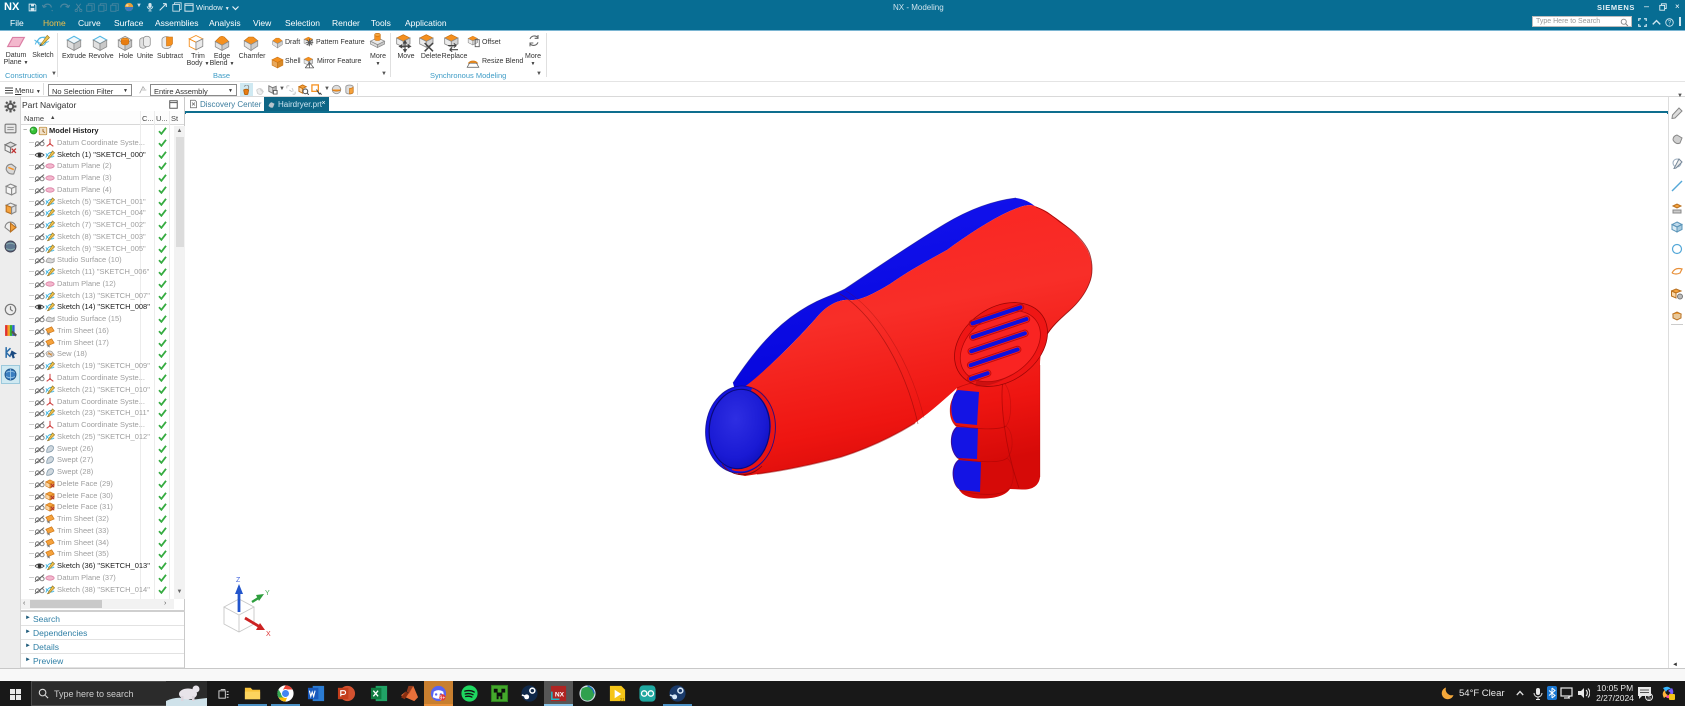  Describe the element at coordinates (238, 580) in the screenshot. I see `svg-text: Z` at that location.